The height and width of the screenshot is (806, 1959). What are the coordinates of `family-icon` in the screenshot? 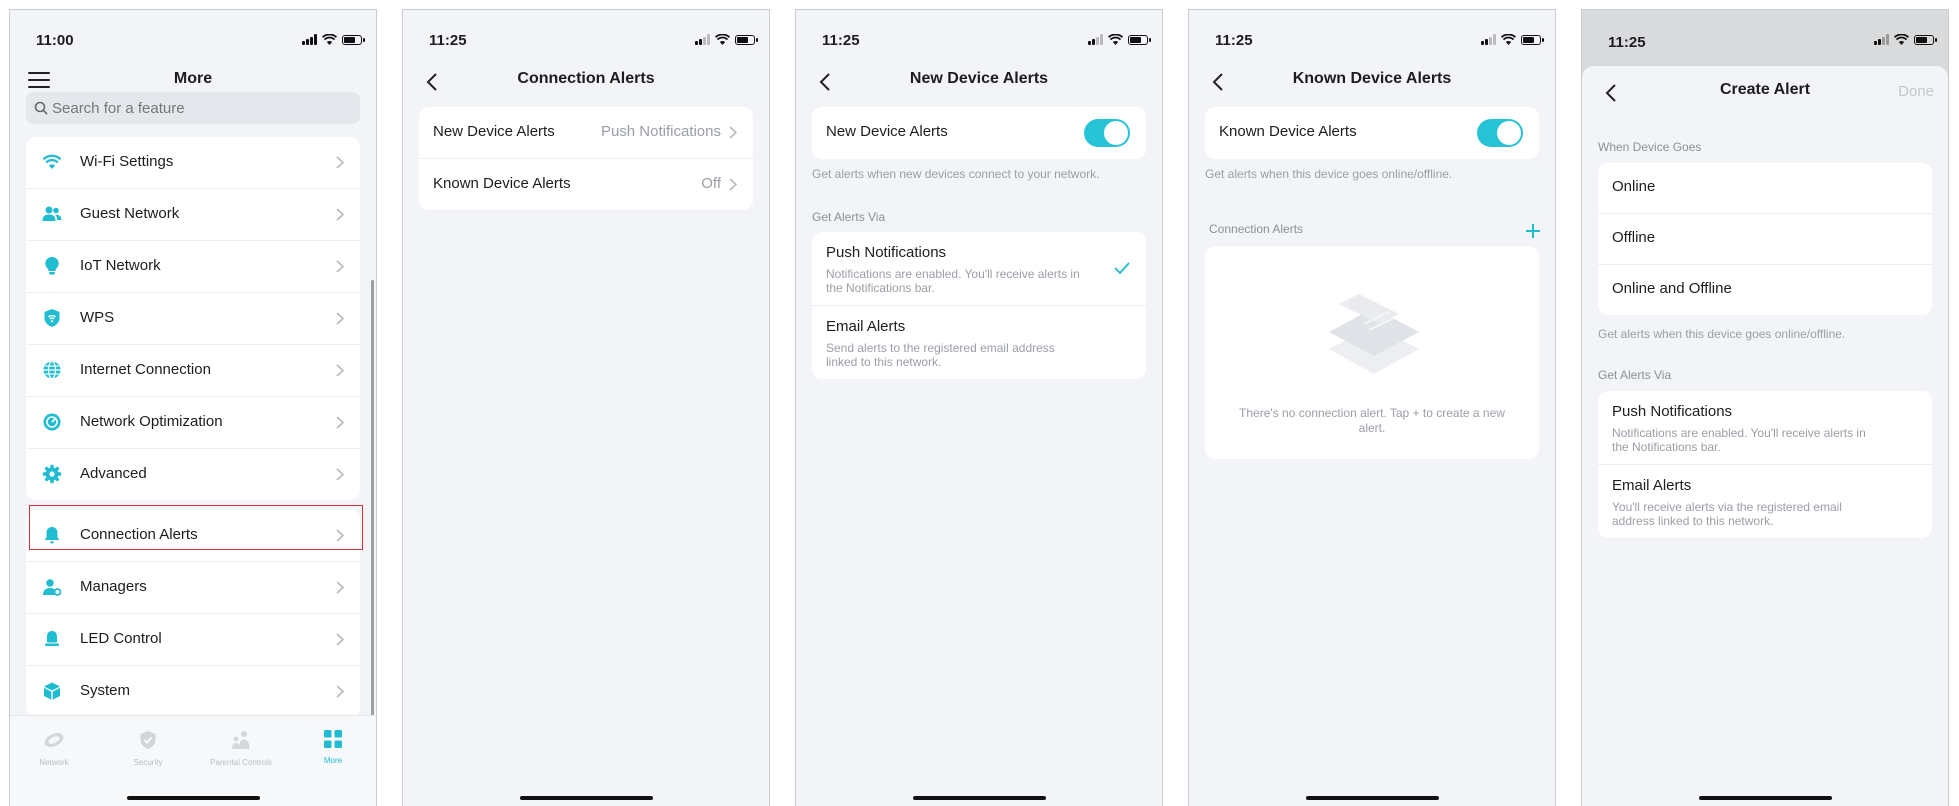 It's located at (241, 740).